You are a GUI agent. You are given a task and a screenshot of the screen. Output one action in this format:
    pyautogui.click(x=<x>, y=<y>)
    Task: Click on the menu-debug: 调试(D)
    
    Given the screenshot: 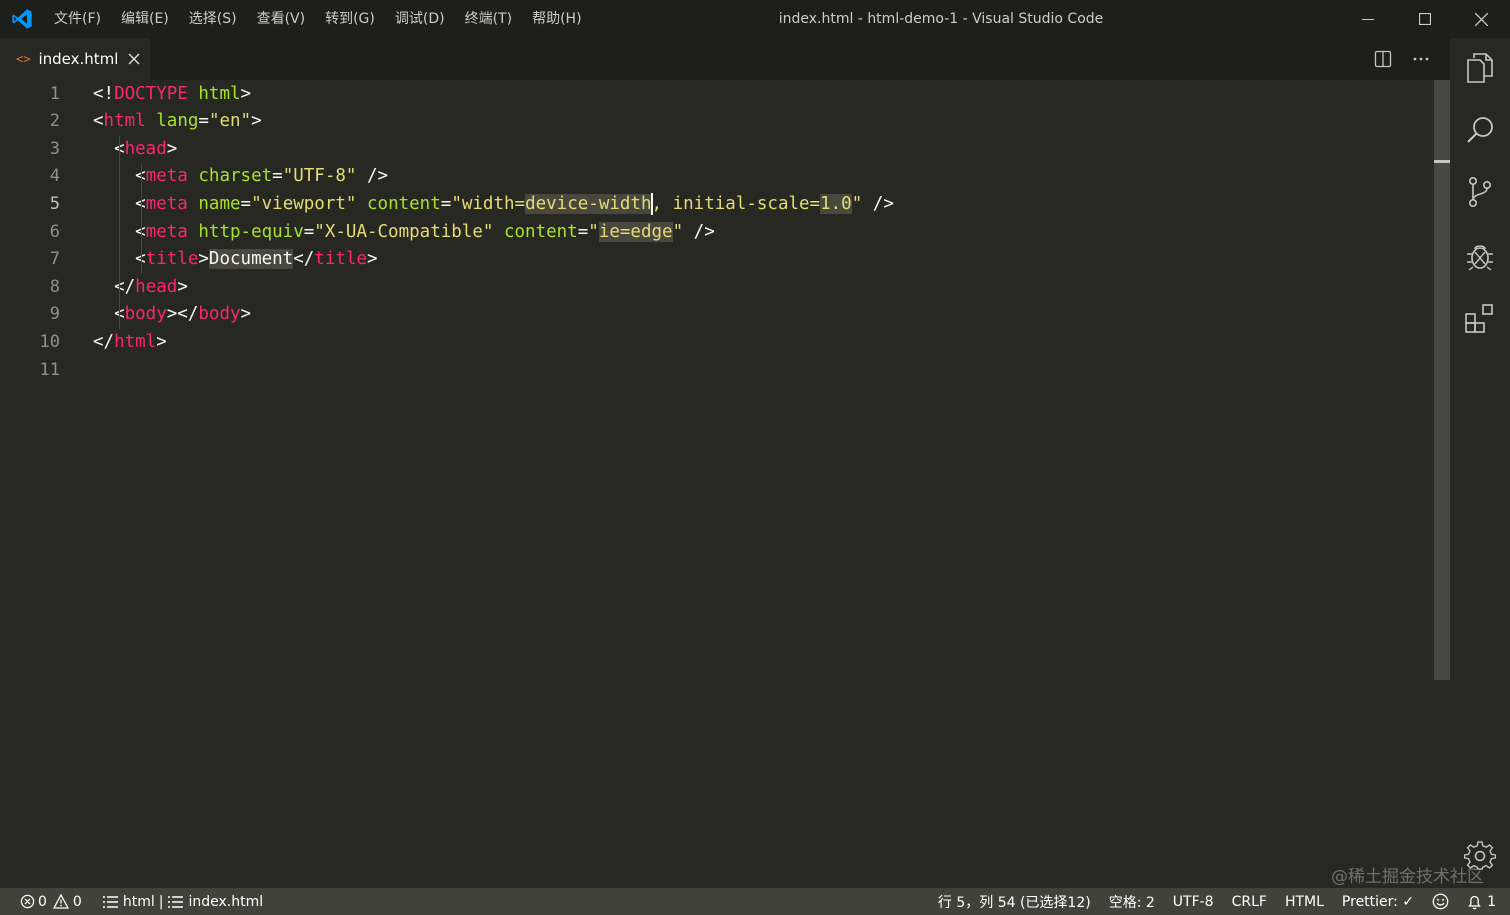 What is the action you would take?
    pyautogui.click(x=420, y=19)
    